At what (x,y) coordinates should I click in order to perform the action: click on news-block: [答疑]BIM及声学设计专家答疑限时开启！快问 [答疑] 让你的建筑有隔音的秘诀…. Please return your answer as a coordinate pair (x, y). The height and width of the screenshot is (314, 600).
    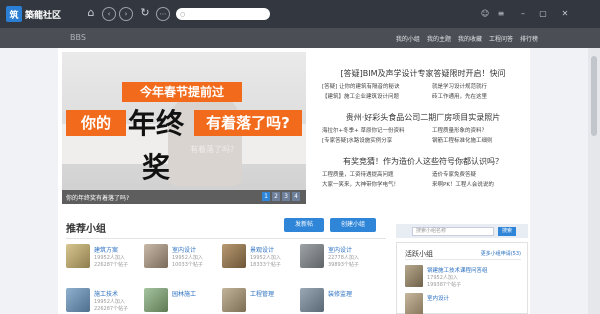
    Looking at the image, I should click on (423, 84).